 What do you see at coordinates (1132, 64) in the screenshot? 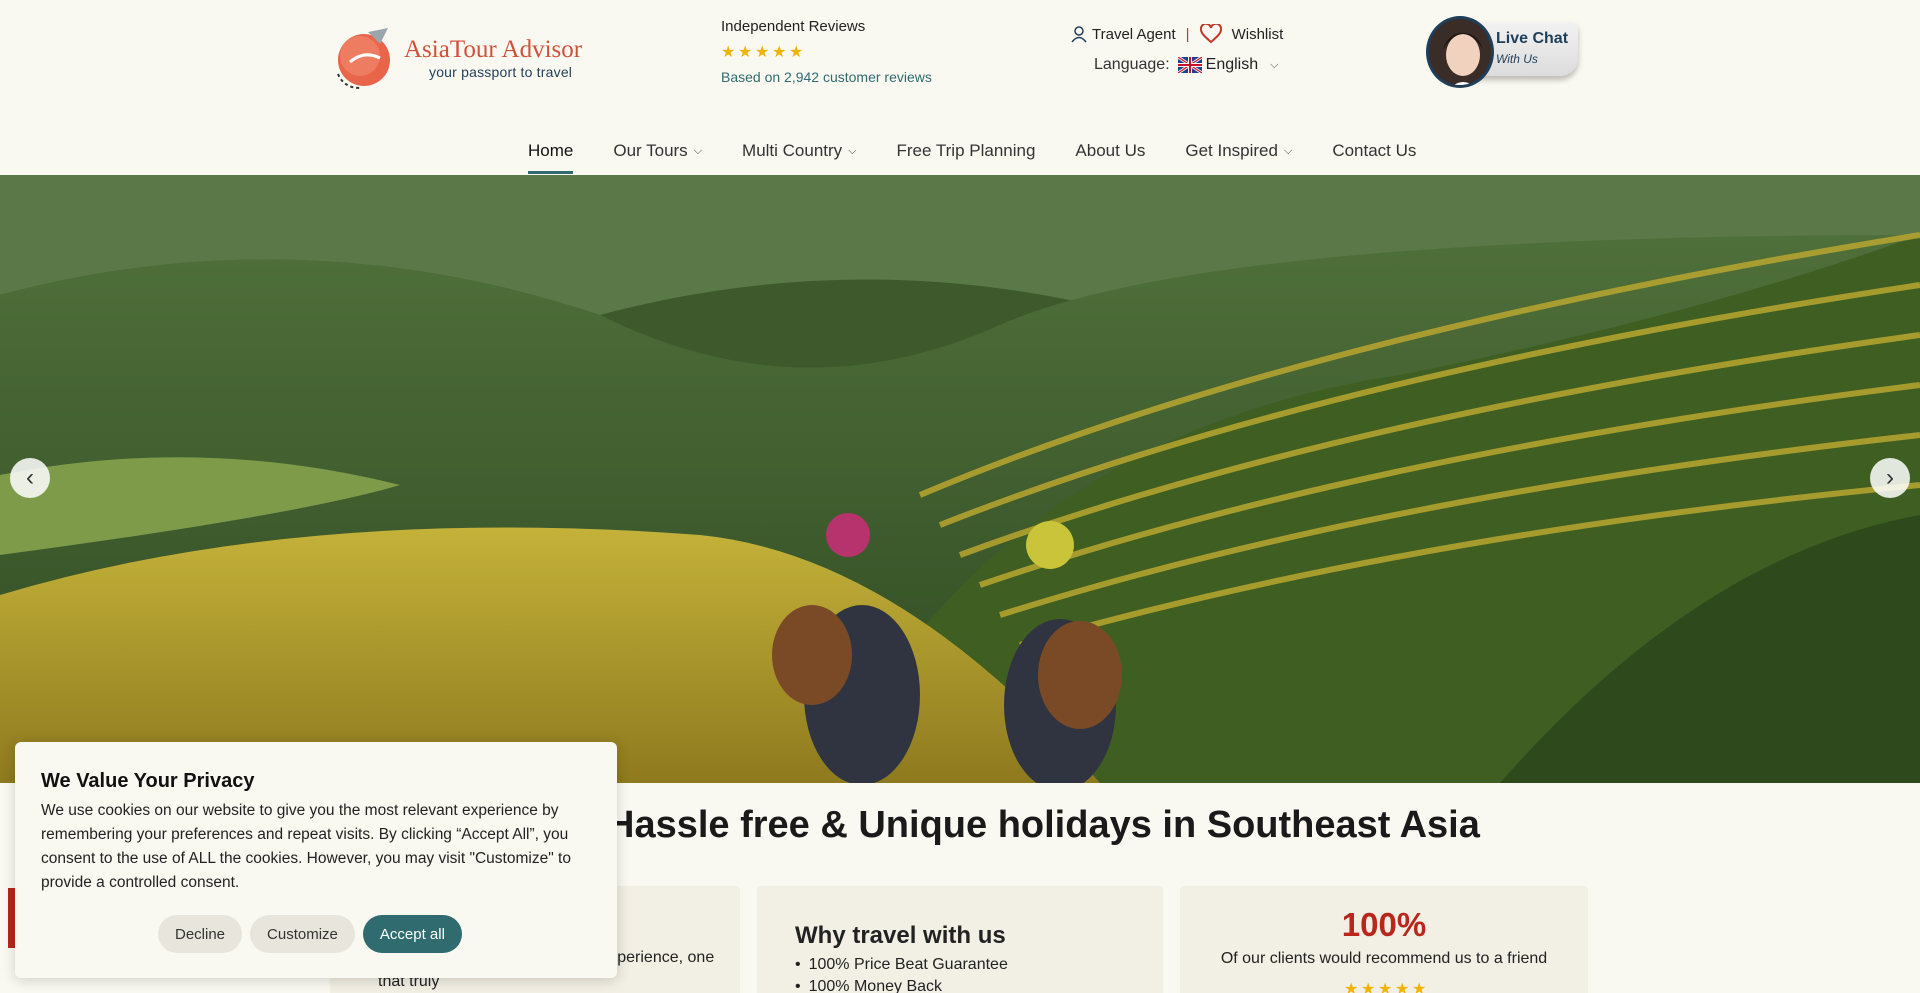
I see `language-label: Language:` at bounding box center [1132, 64].